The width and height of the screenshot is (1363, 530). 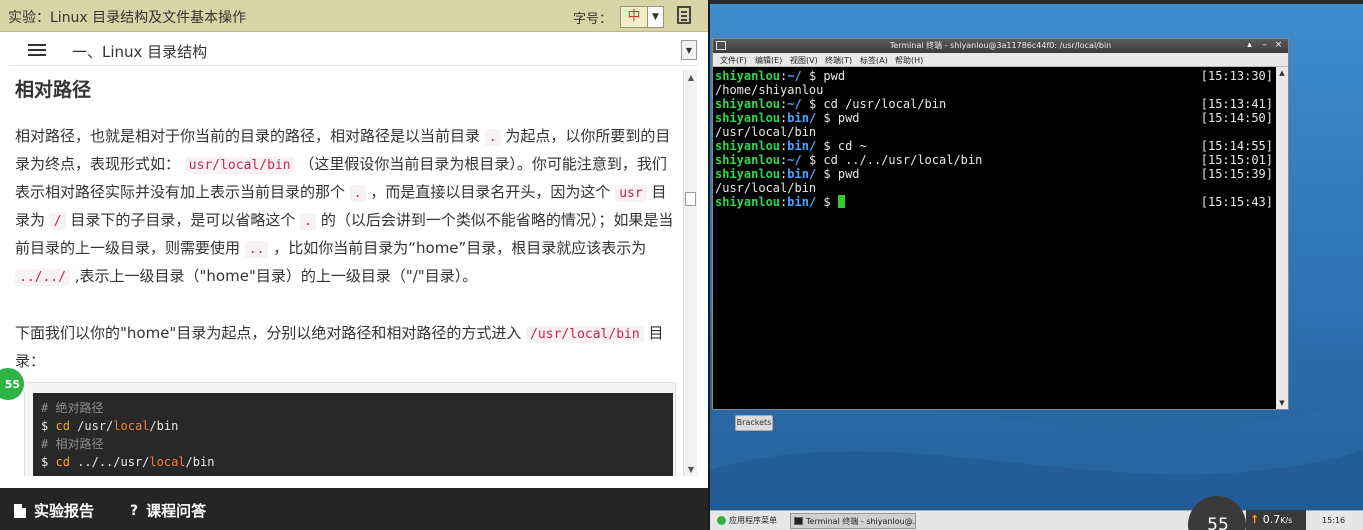 I want to click on applications-menu-label: 应用程序菜单, so click(x=753, y=520).